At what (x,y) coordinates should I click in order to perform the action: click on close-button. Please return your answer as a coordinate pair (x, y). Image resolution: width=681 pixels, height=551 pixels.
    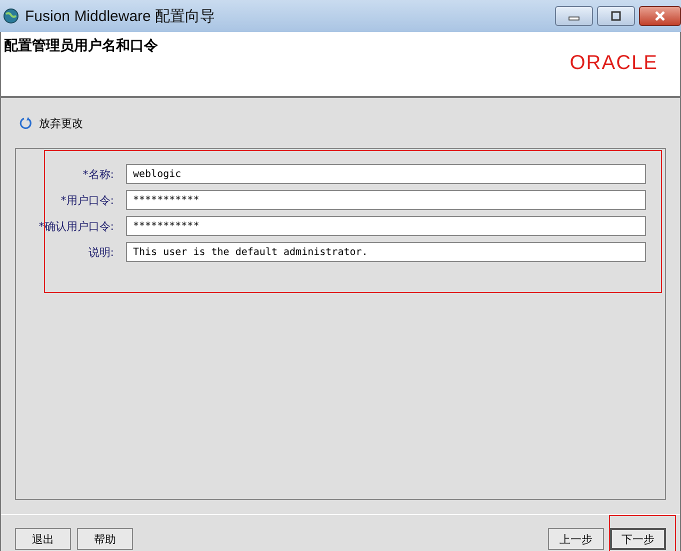
    Looking at the image, I should click on (660, 16).